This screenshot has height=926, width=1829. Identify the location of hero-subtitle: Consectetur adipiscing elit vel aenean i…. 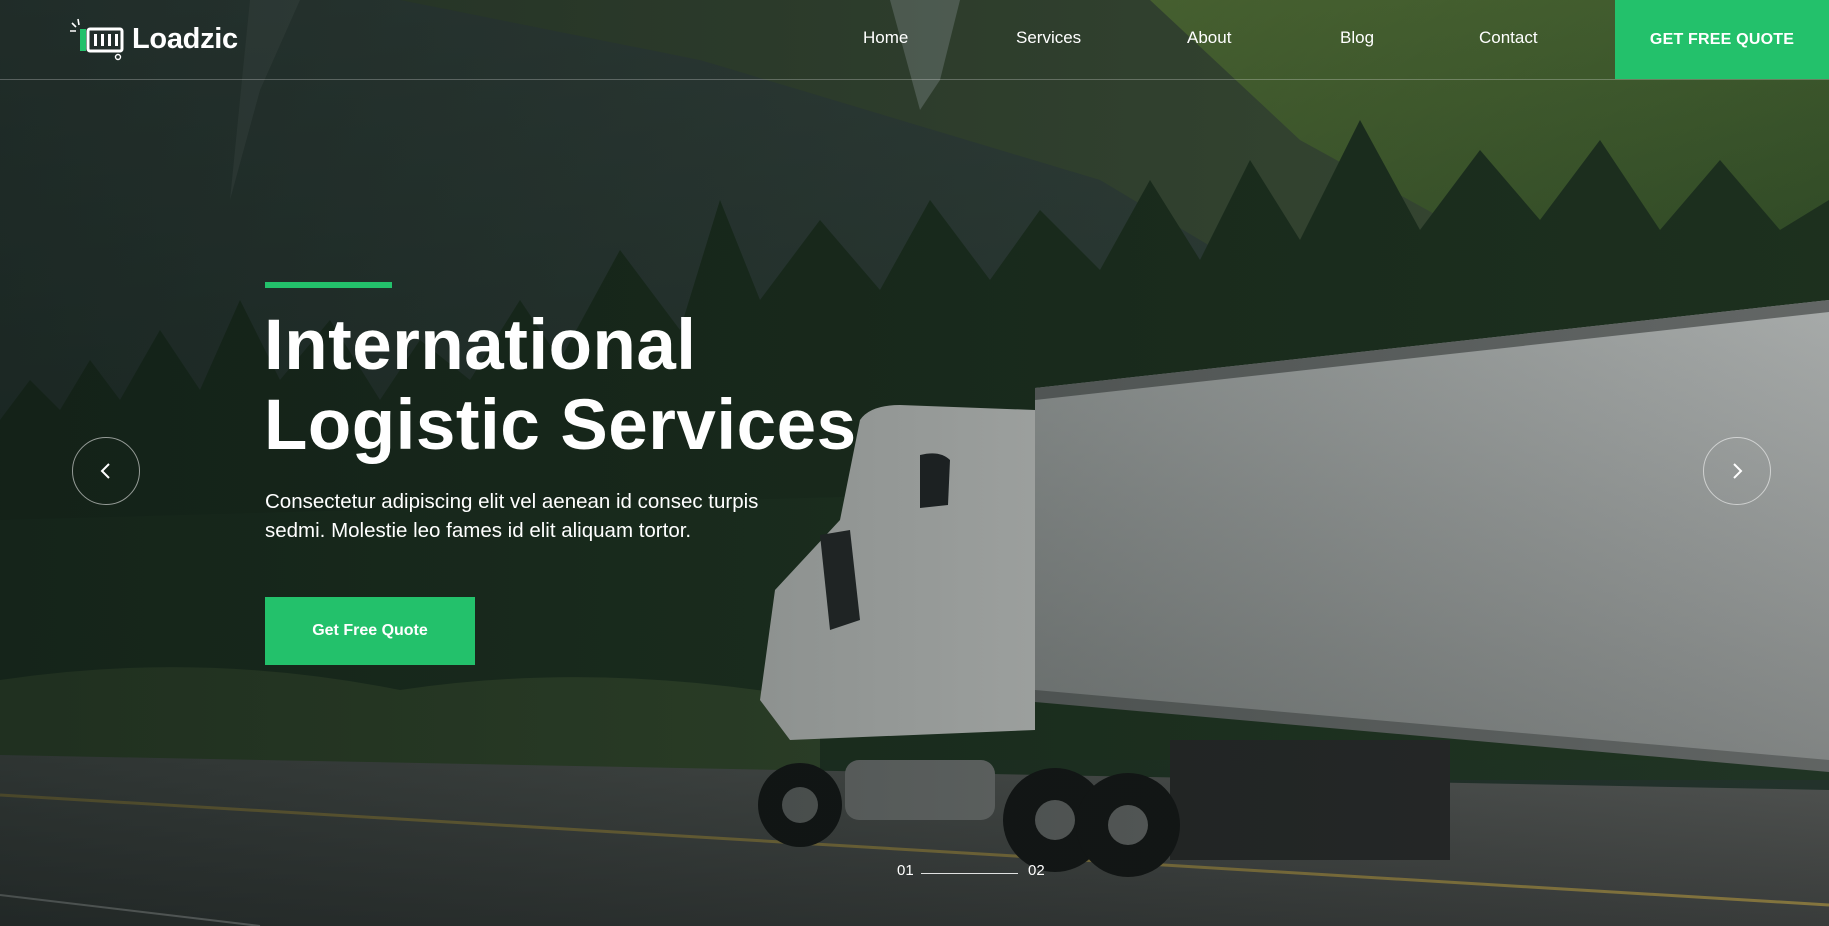
(555, 516).